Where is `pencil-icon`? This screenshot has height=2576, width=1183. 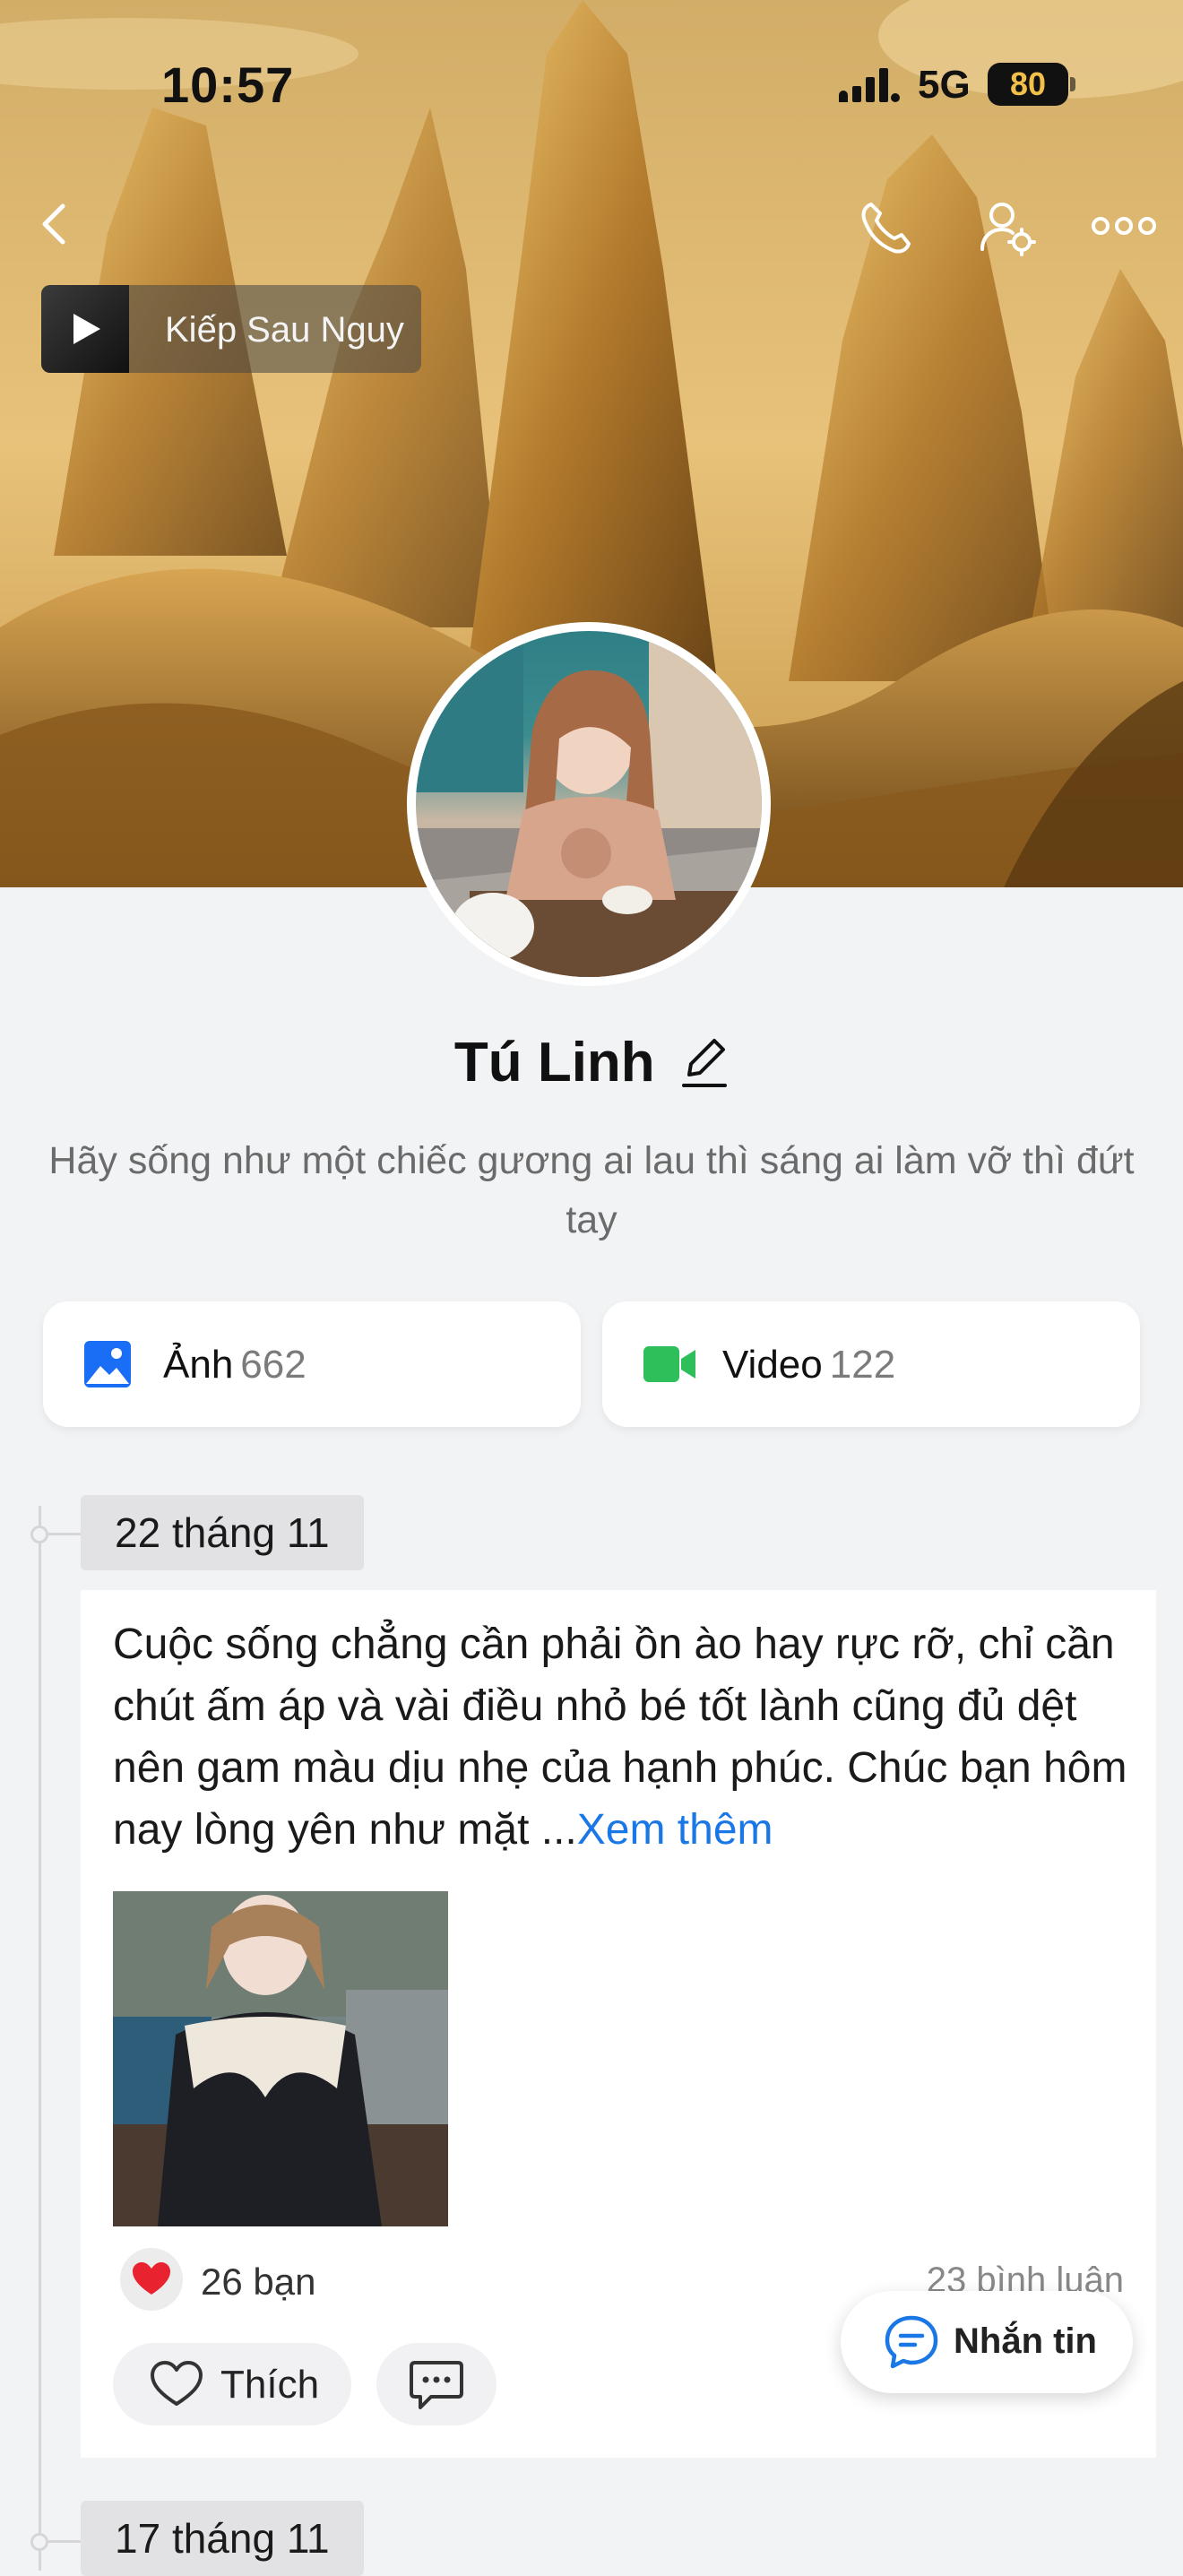 pencil-icon is located at coordinates (704, 1063).